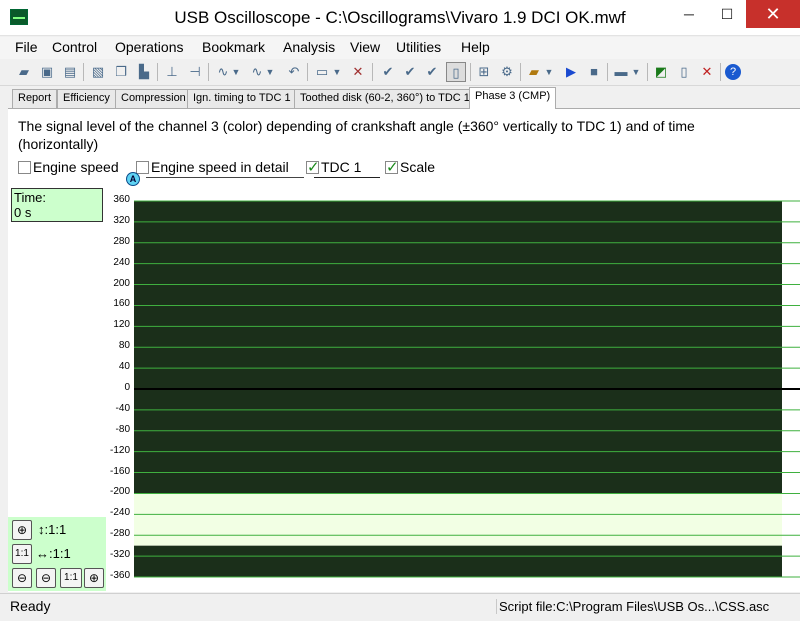  I want to click on menu-analysis: Analysis, so click(309, 47).